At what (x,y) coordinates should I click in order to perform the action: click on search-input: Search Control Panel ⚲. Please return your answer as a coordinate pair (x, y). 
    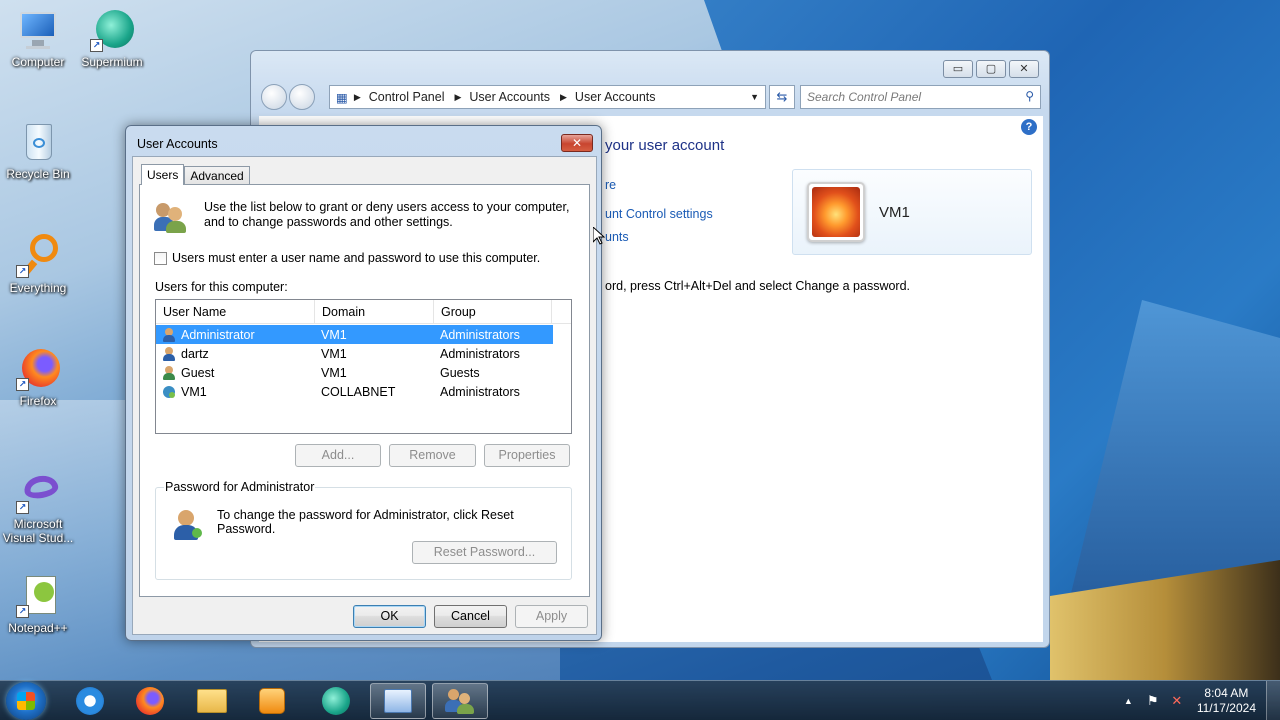
    Looking at the image, I should click on (920, 97).